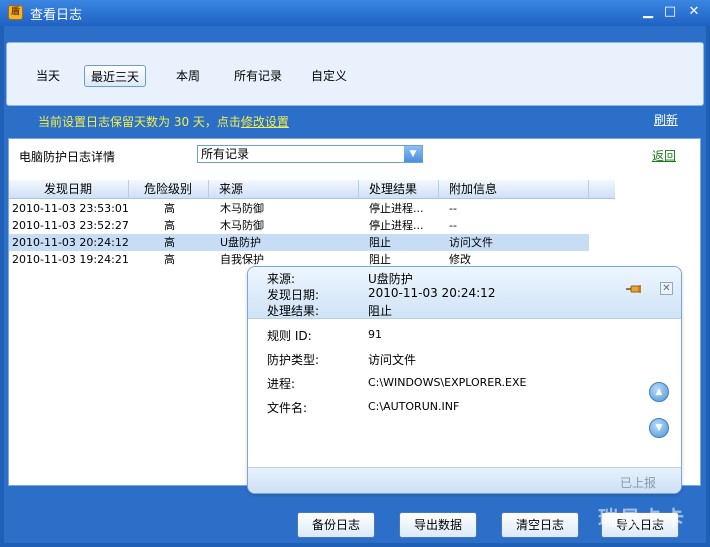 This screenshot has width=710, height=547. I want to click on pin-icon, so click(634, 289).